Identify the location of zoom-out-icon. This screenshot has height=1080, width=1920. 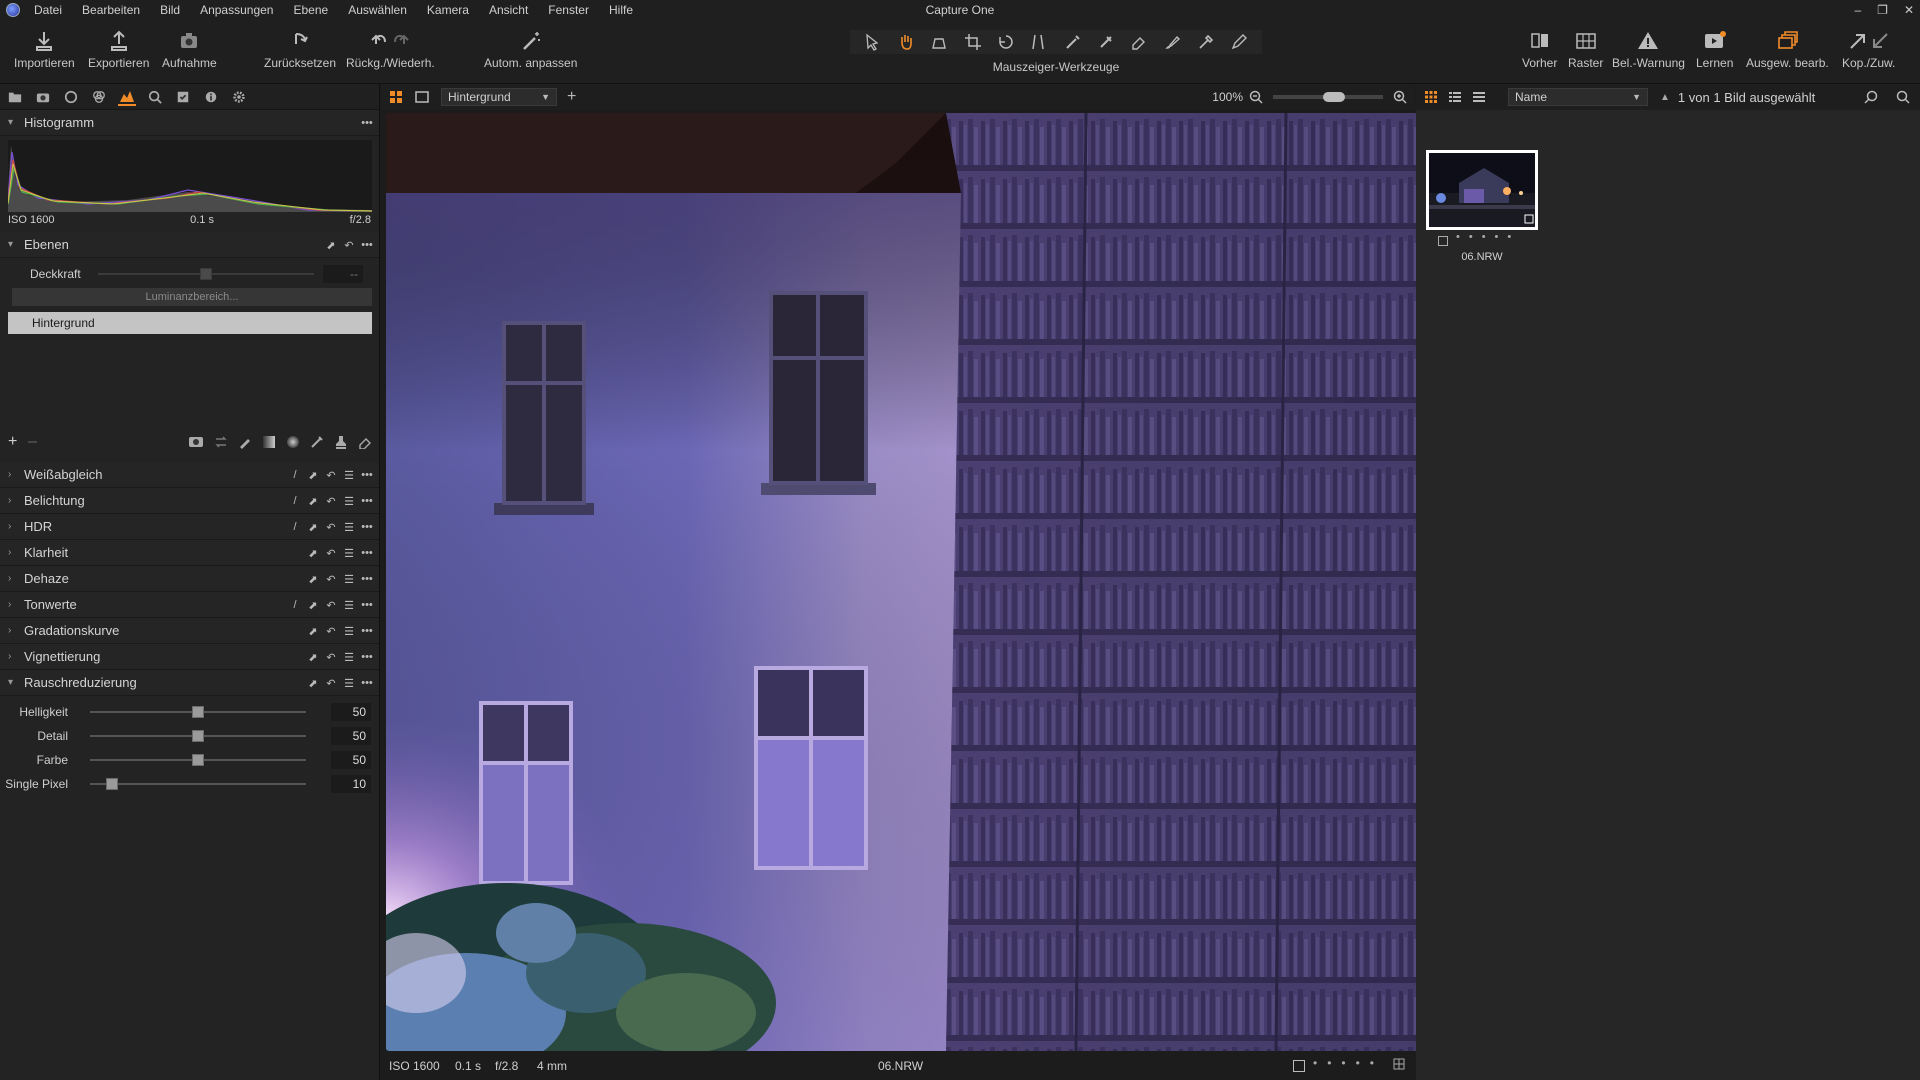
(1256, 97).